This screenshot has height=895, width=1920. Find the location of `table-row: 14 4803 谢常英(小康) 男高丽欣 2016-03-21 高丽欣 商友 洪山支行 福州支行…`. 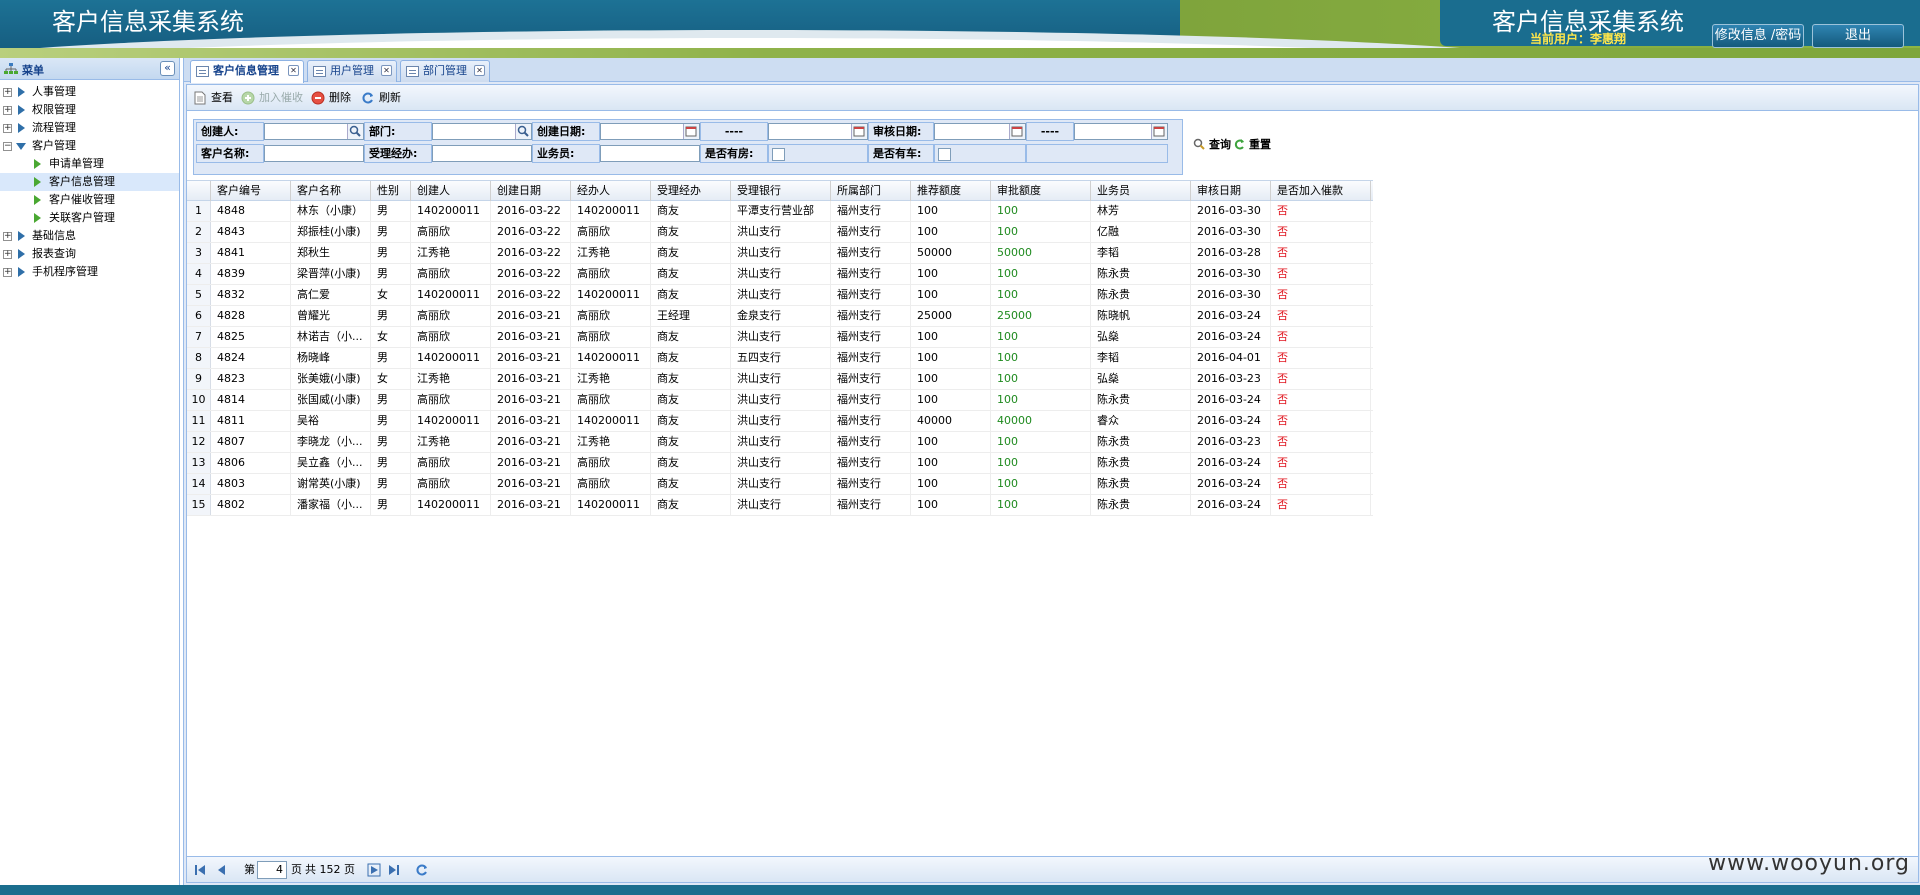

table-row: 14 4803 谢常英(小康) 男高丽欣 2016-03-21 高丽欣 商友 洪山支行 福州支行… is located at coordinates (780, 484).